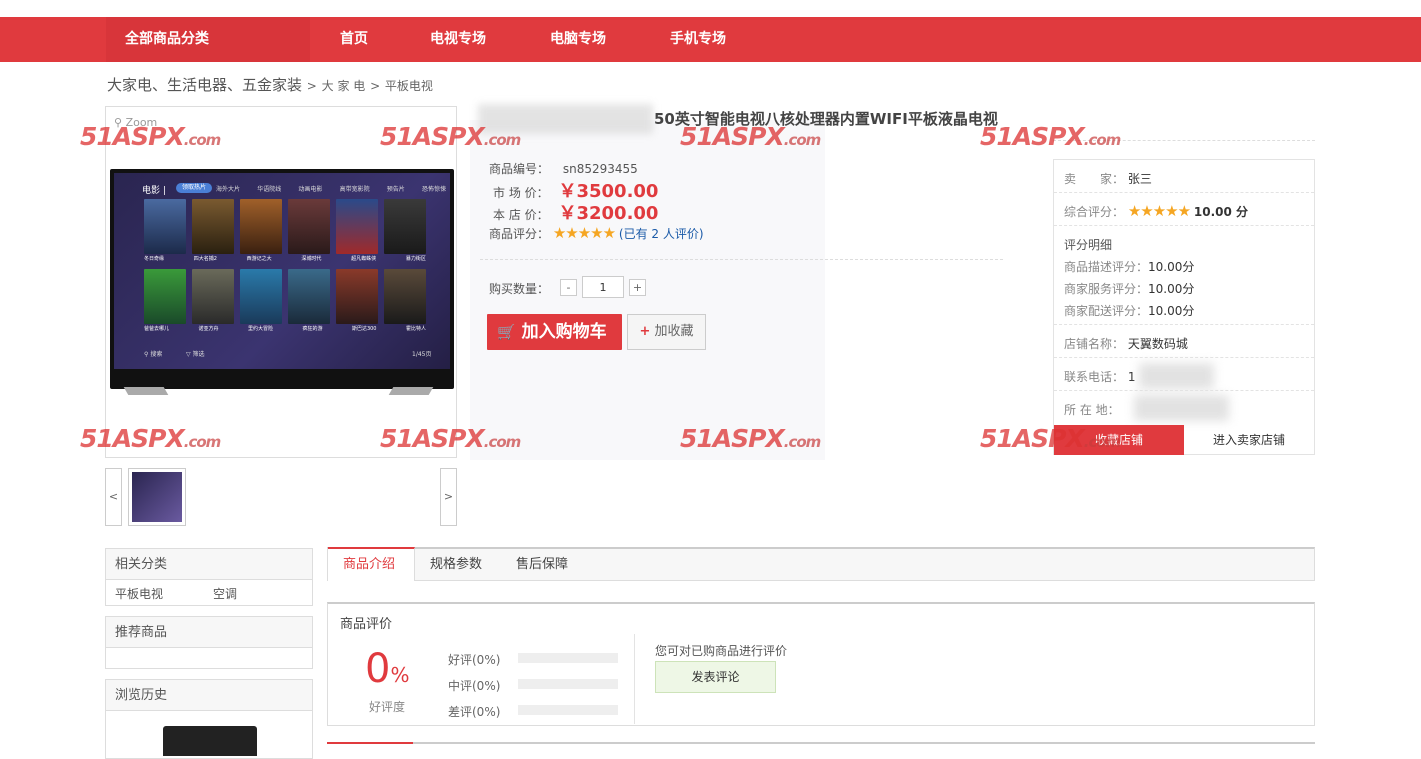 The height and width of the screenshot is (759, 1421). Describe the element at coordinates (387, 707) in the screenshot. I see `good-rate-label: 好评度` at that location.